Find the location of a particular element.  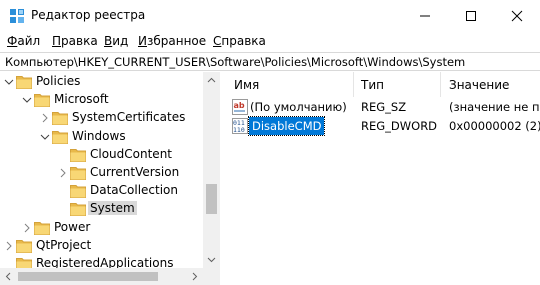

value-type: REG_DWORD is located at coordinates (399, 126).